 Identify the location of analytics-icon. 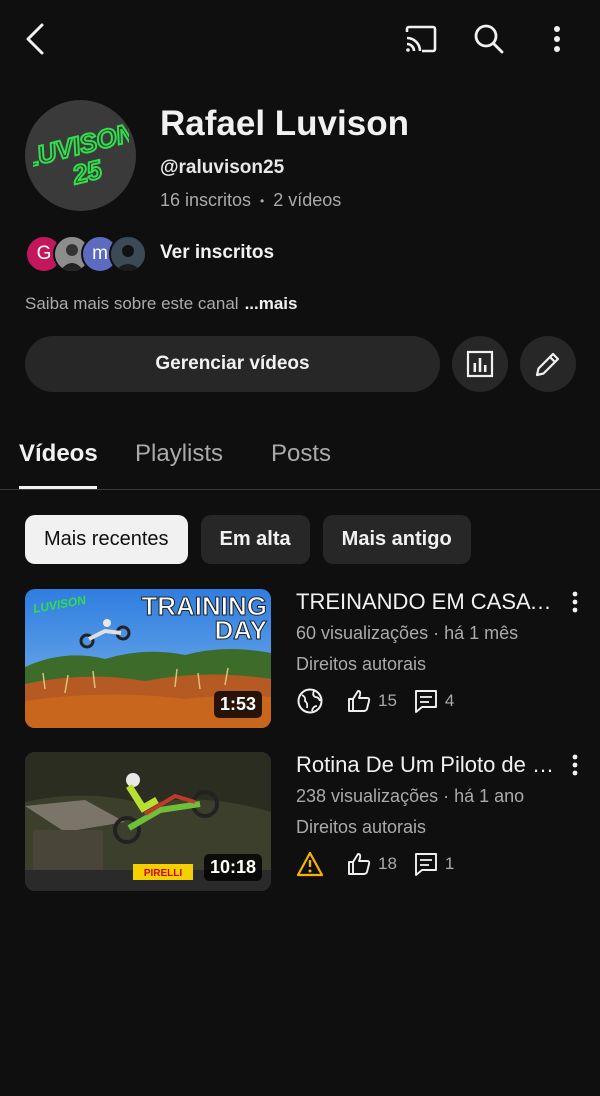
(480, 364).